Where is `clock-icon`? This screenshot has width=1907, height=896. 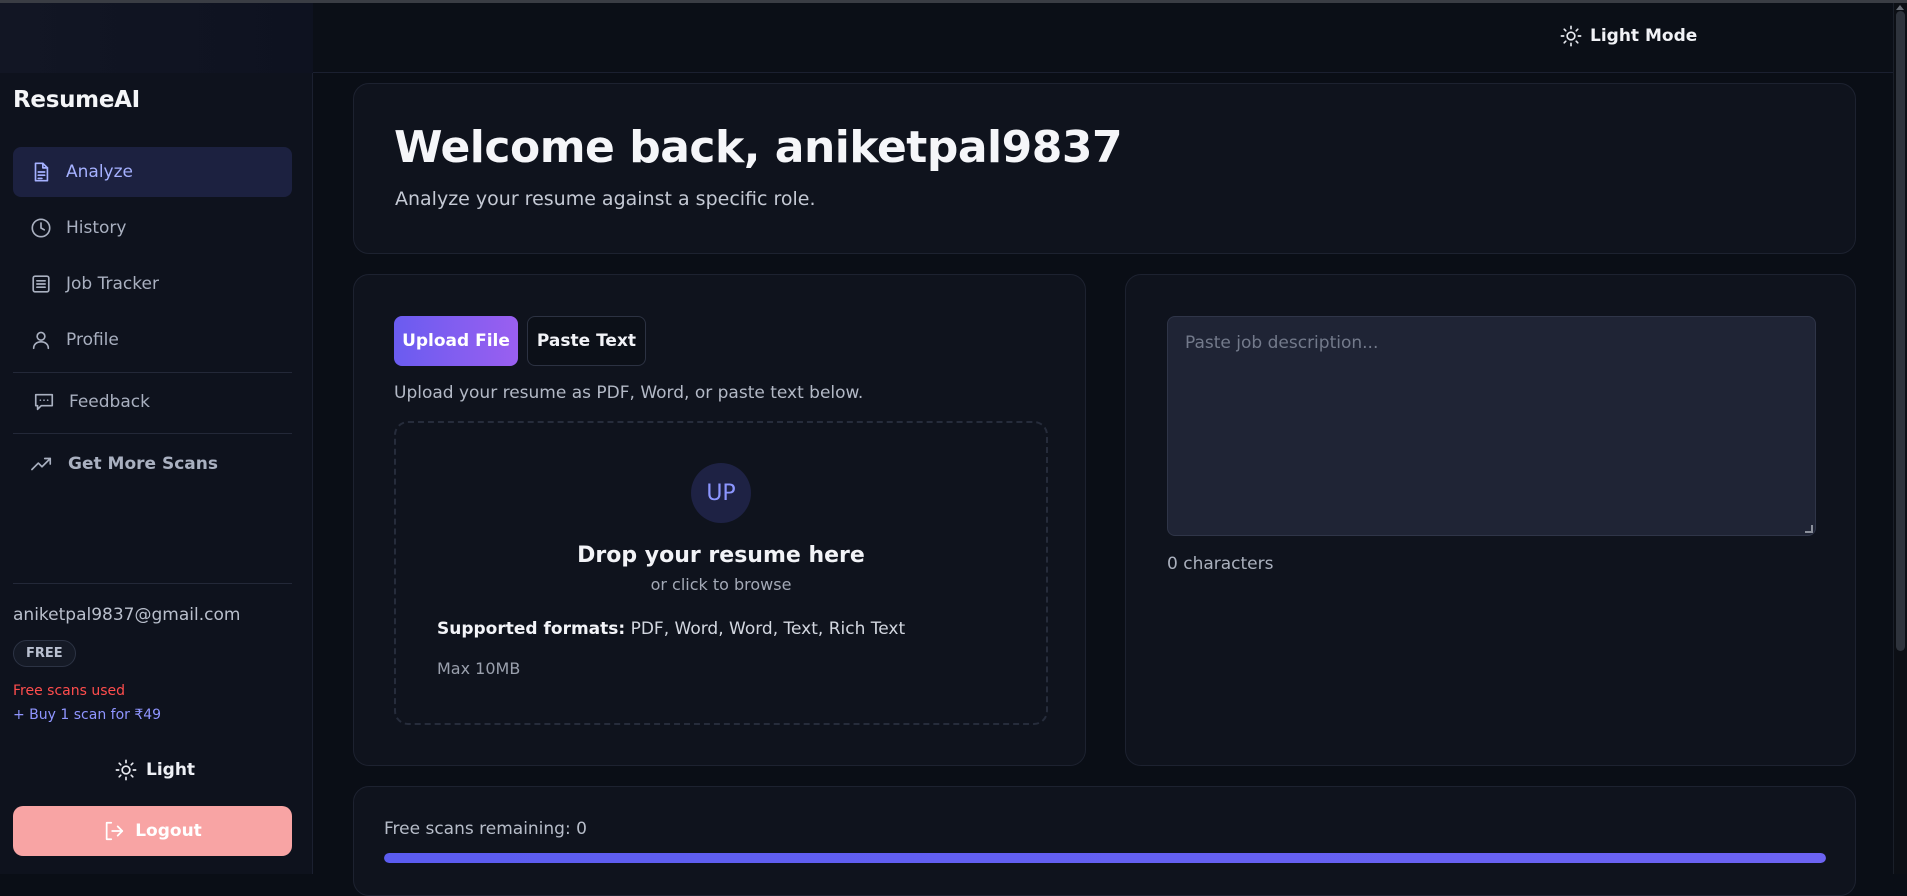 clock-icon is located at coordinates (41, 228).